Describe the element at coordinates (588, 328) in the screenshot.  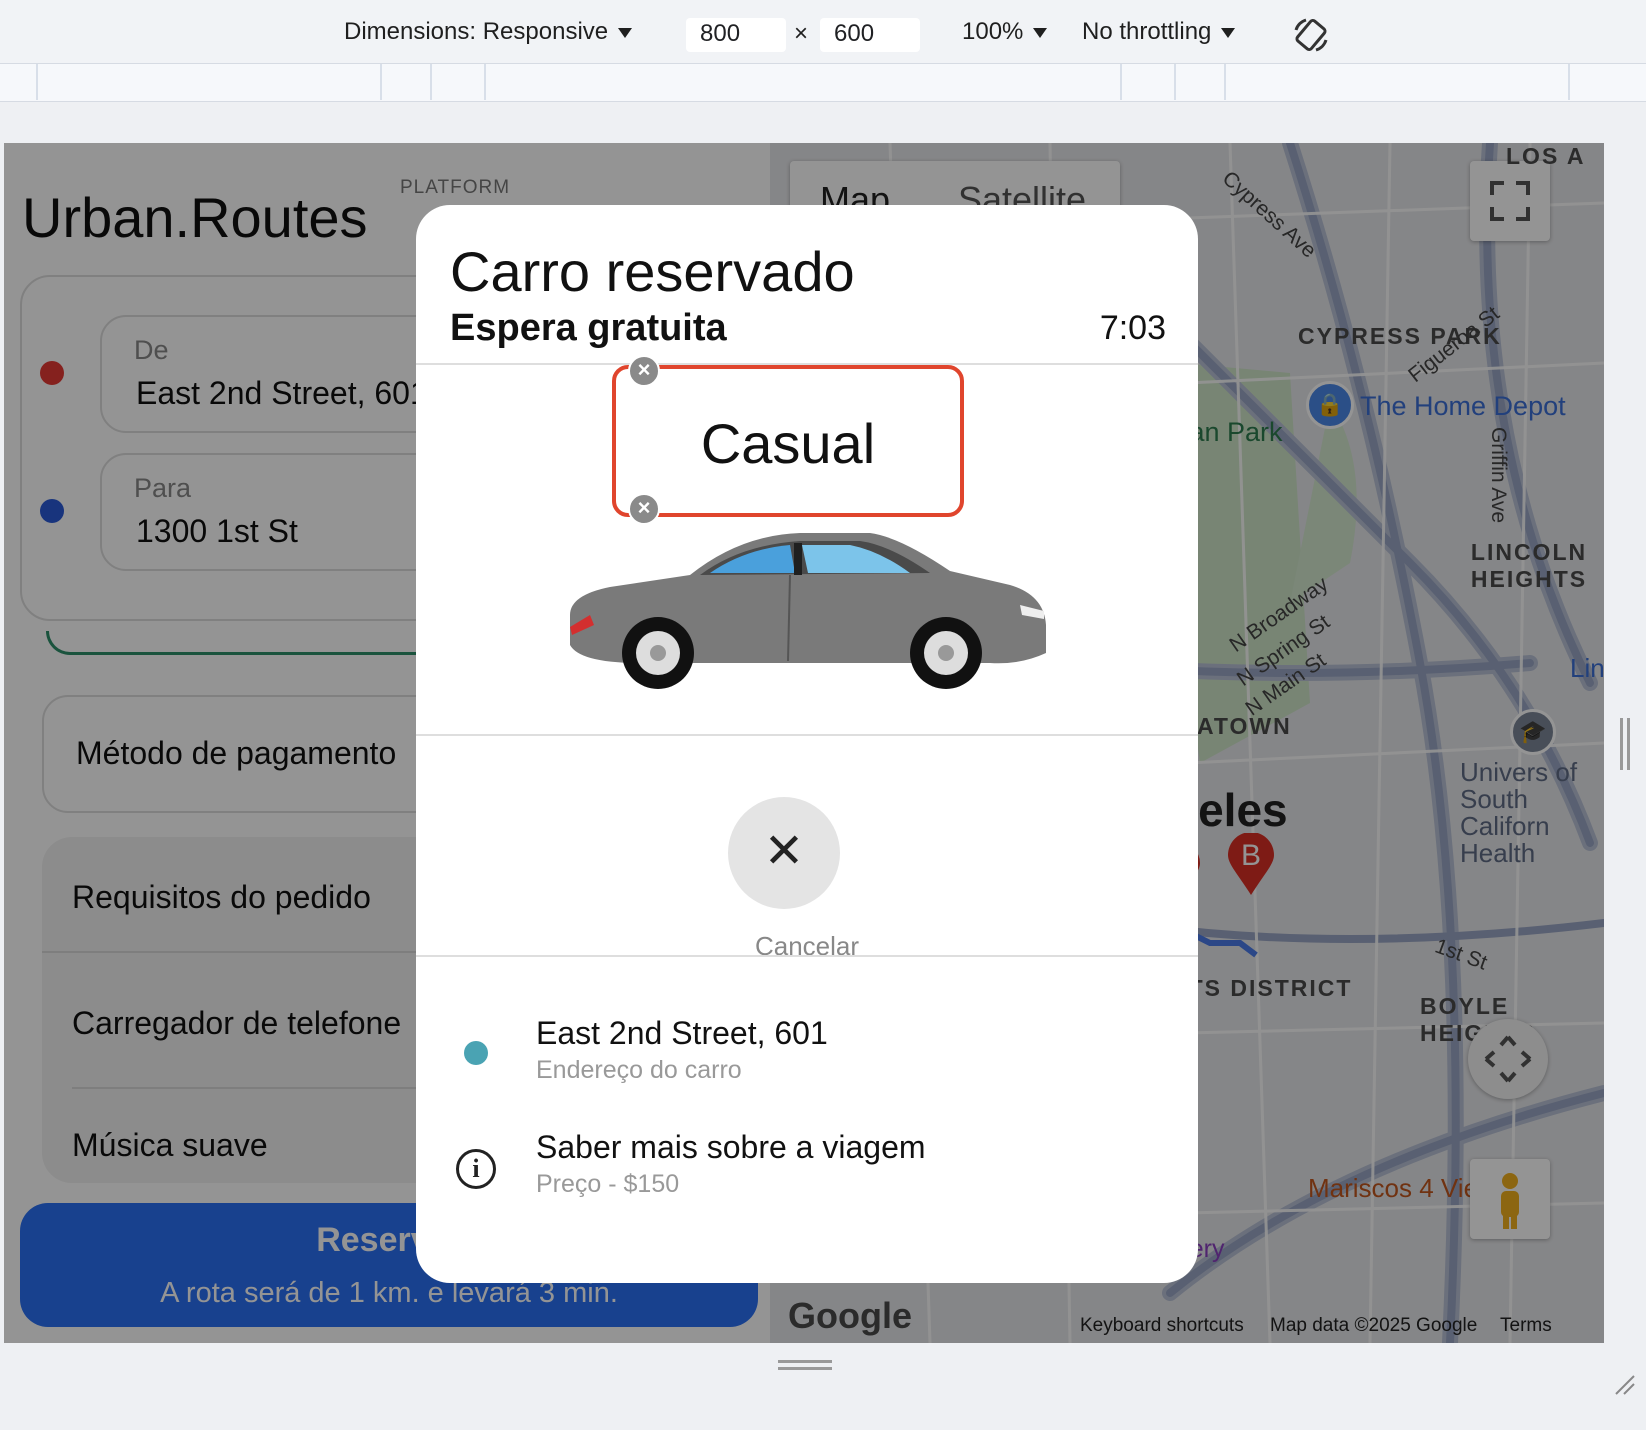
I see `modal-subtitle: Espera gratuita` at that location.